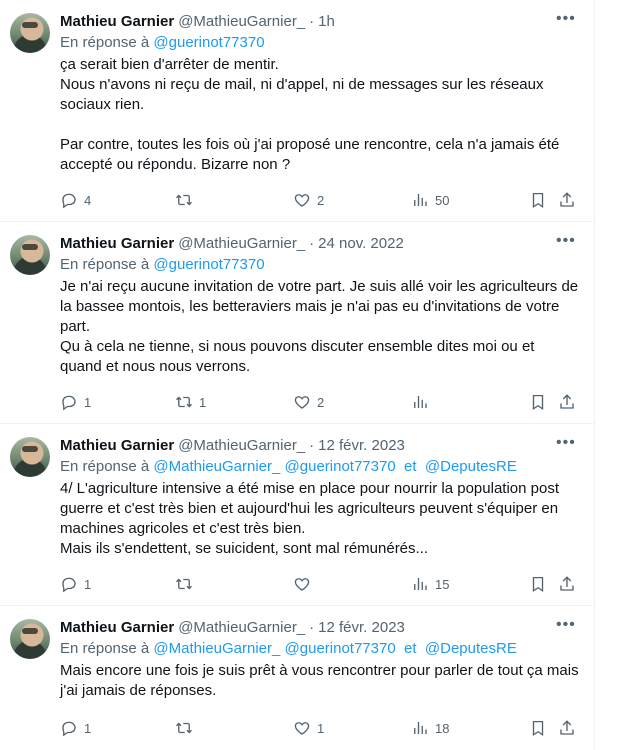 The width and height of the screenshot is (622, 750). Describe the element at coordinates (320, 584) in the screenshot. I see `tweet-actions: 1 15` at that location.